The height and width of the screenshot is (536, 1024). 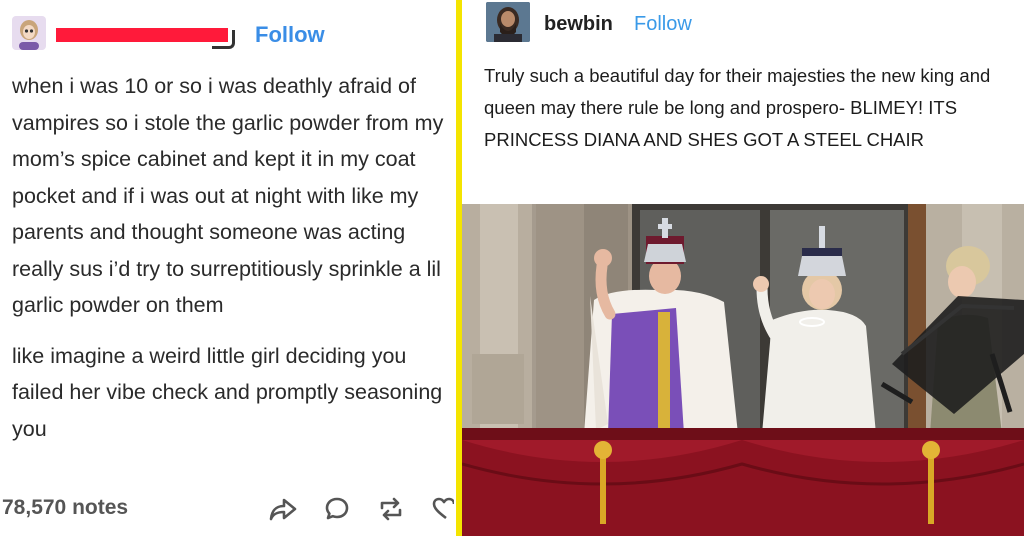 What do you see at coordinates (142, 35) in the screenshot?
I see `redacted-username` at bounding box center [142, 35].